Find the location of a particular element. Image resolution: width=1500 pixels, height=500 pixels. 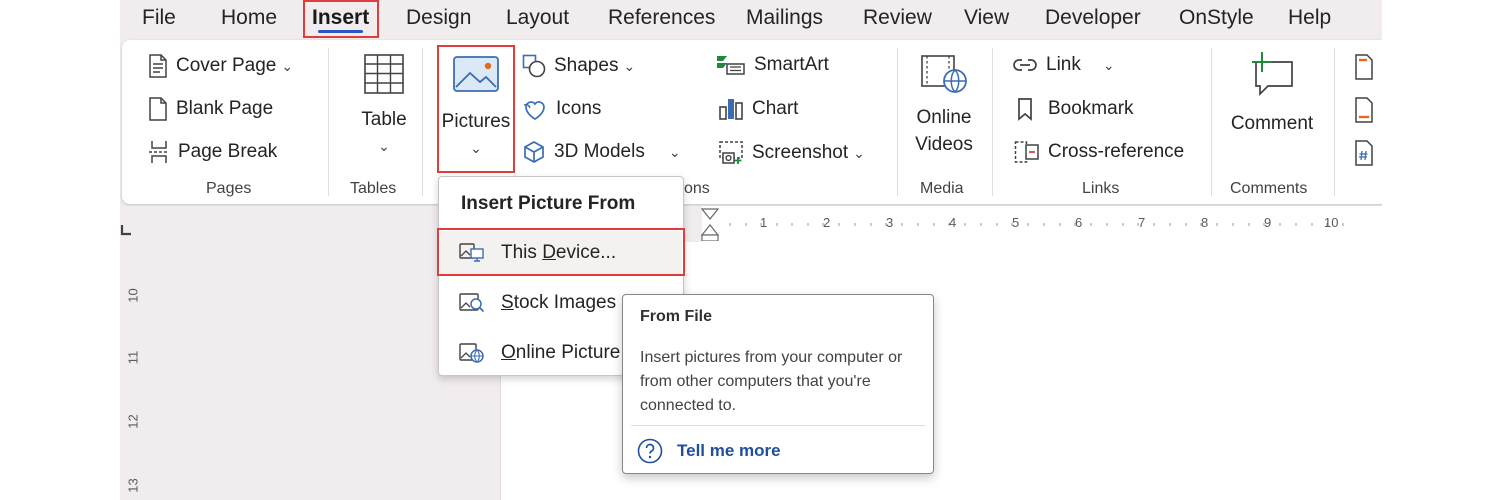

header-icon is located at coordinates (1364, 67).